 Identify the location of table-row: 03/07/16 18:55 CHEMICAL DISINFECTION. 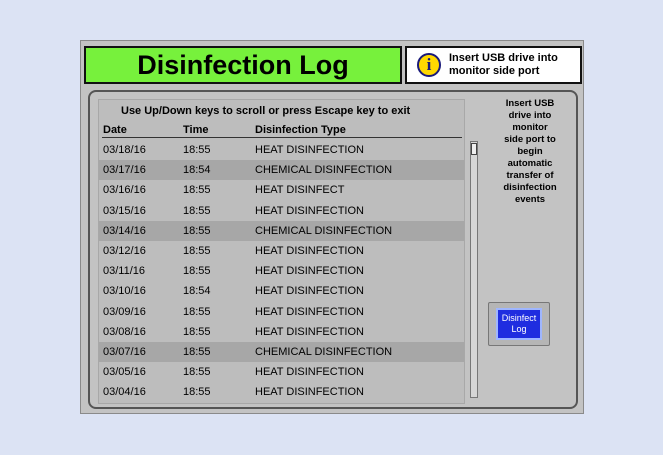
(281, 352).